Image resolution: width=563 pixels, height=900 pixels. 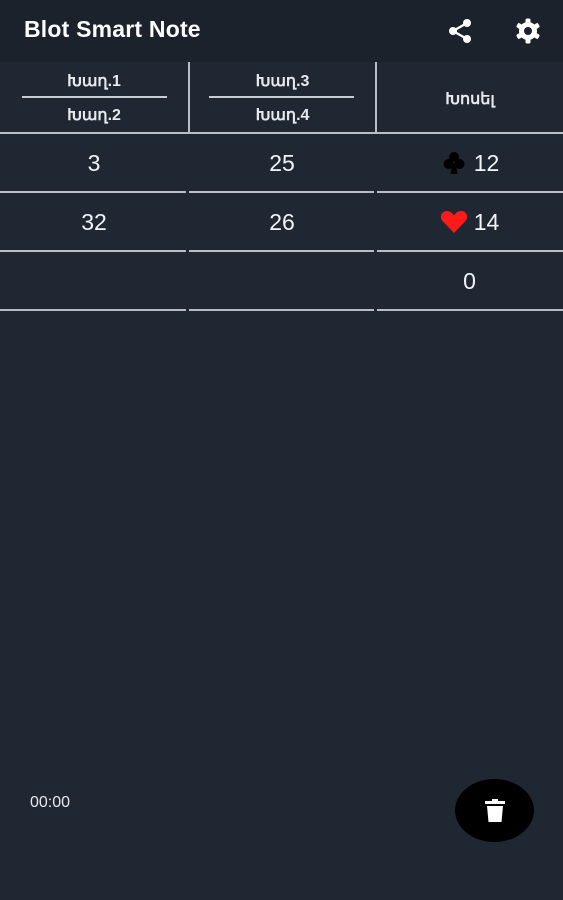 I want to click on table-row: 32 26 14, so click(x=281, y=223).